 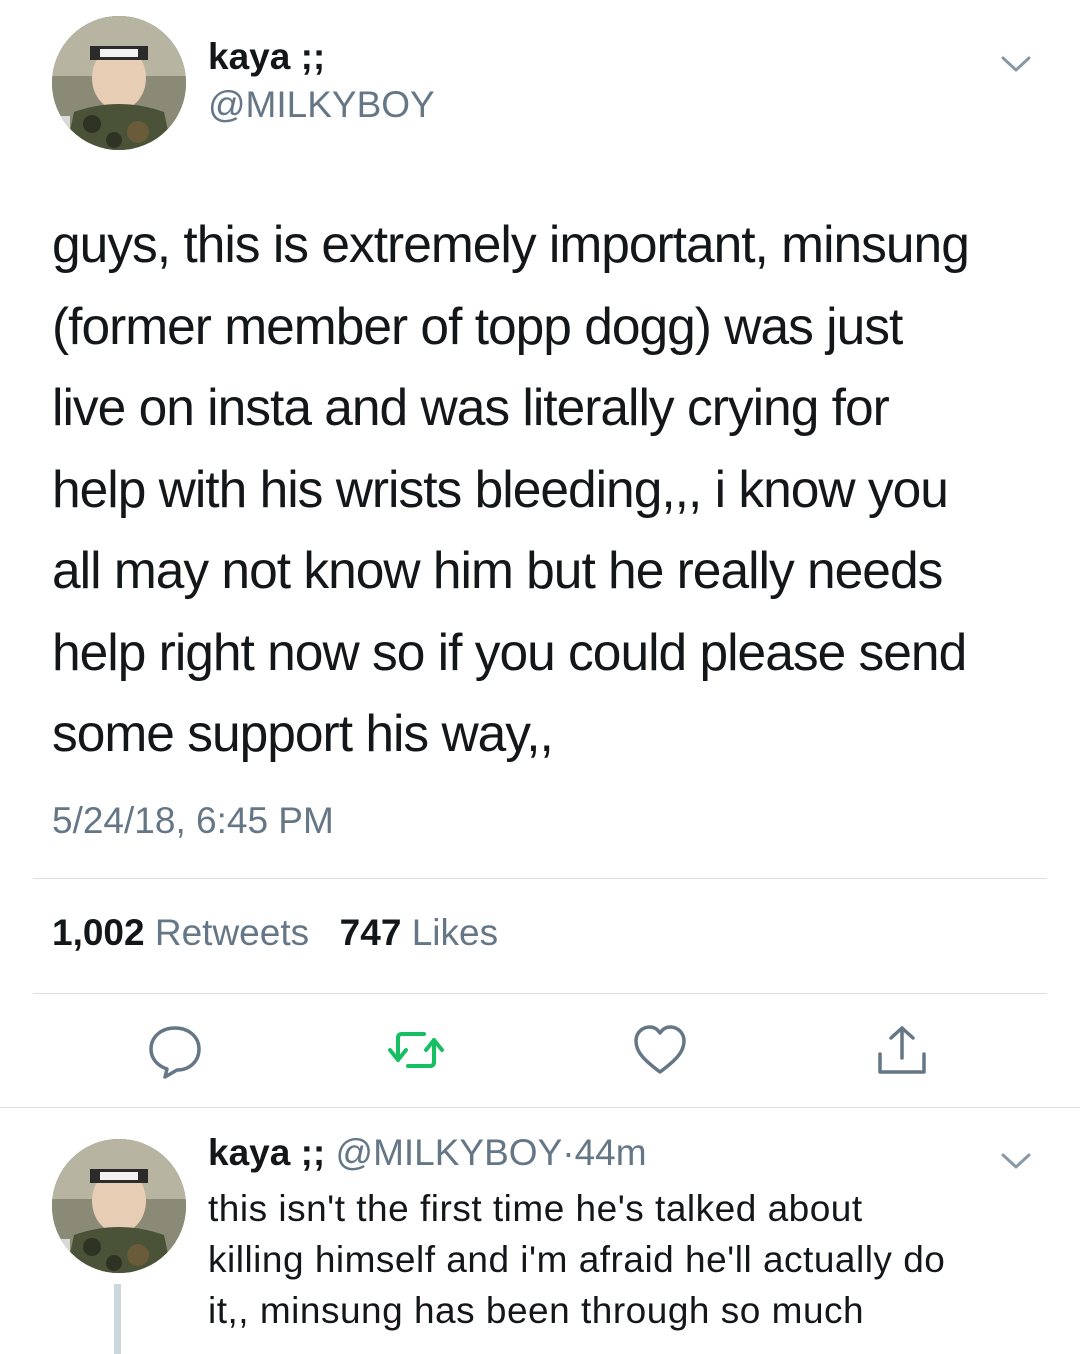 I want to click on reply-author-handle: @MILKYBOY, so click(x=449, y=1152).